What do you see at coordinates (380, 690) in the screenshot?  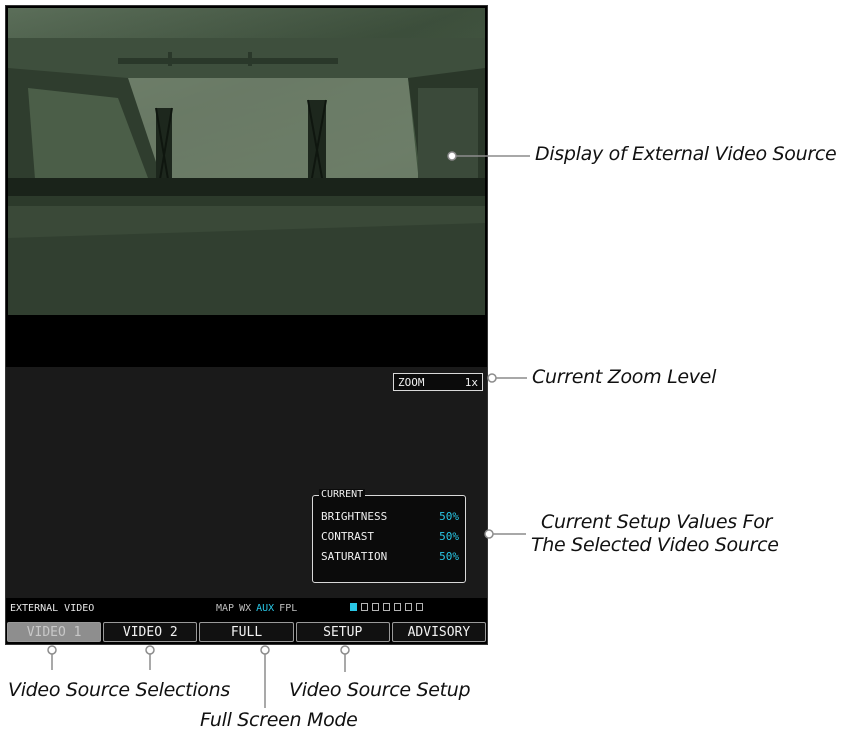 I see `callout-source-setup: Video Source Setup` at bounding box center [380, 690].